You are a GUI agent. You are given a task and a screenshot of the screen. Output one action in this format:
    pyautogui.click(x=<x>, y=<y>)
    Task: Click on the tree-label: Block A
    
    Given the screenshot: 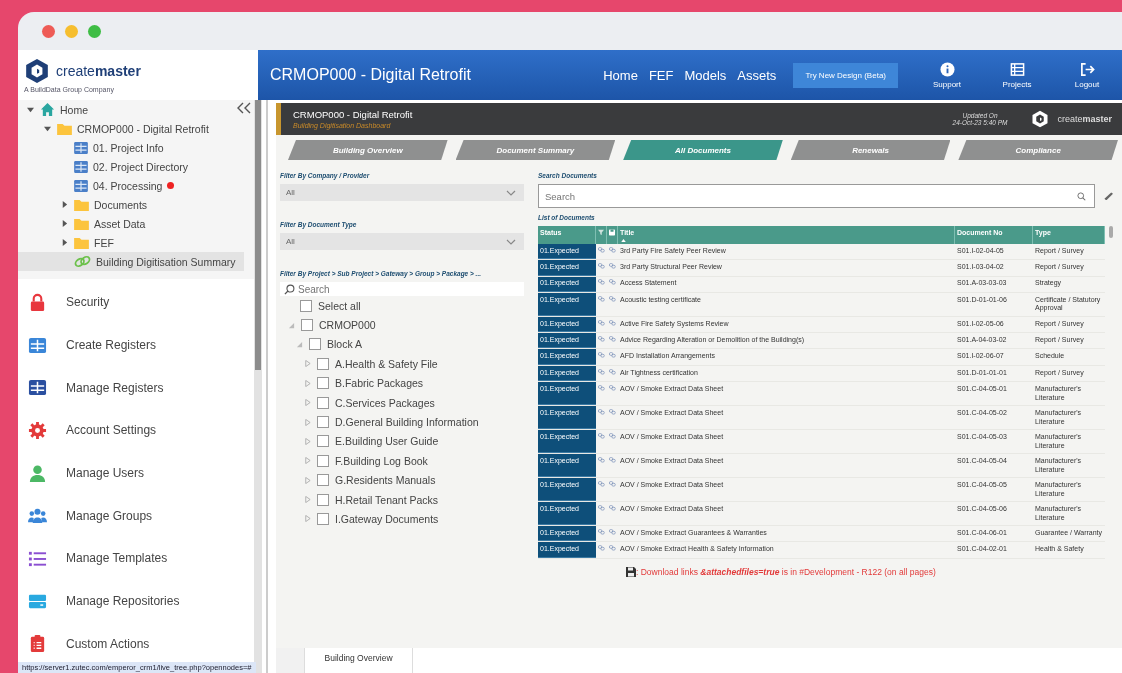 What is the action you would take?
    pyautogui.click(x=345, y=344)
    